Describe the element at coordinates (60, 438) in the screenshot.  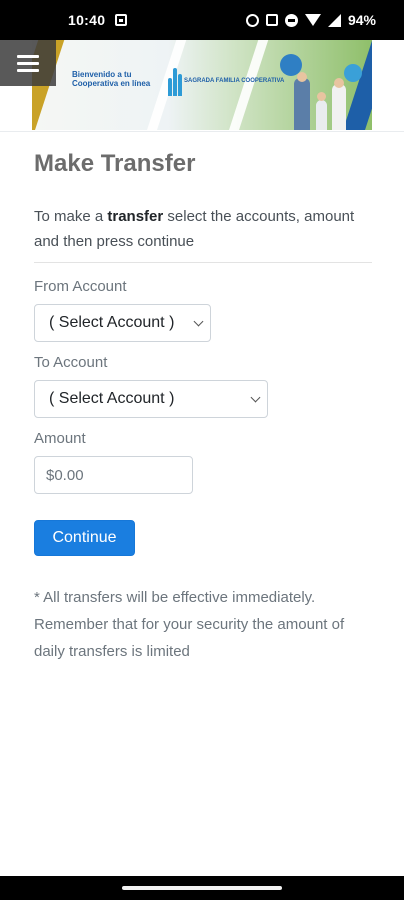
I see `amount-label: Amount` at that location.